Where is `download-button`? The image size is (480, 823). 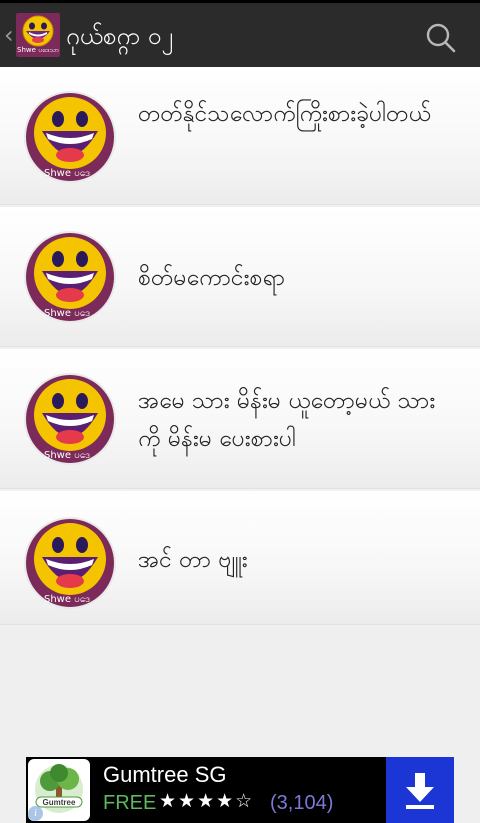
download-button is located at coordinates (420, 790).